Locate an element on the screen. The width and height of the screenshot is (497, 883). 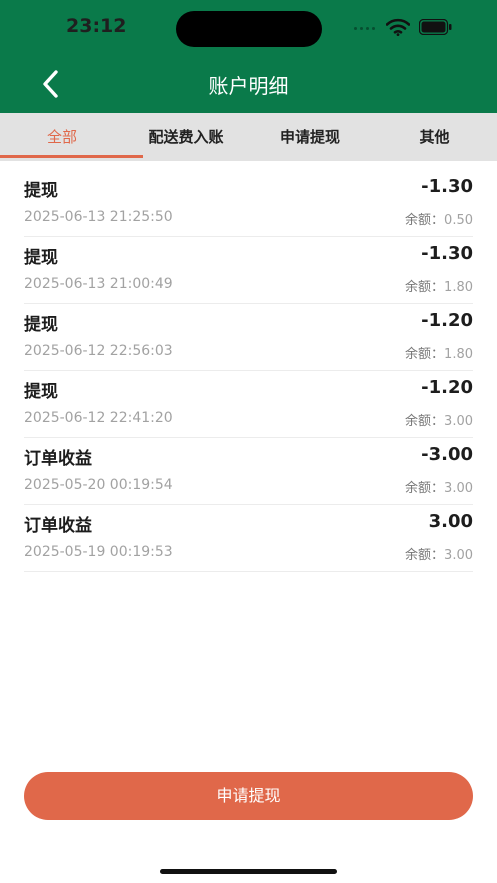
record-time: 2025-06-13 21:25:50 is located at coordinates (98, 217).